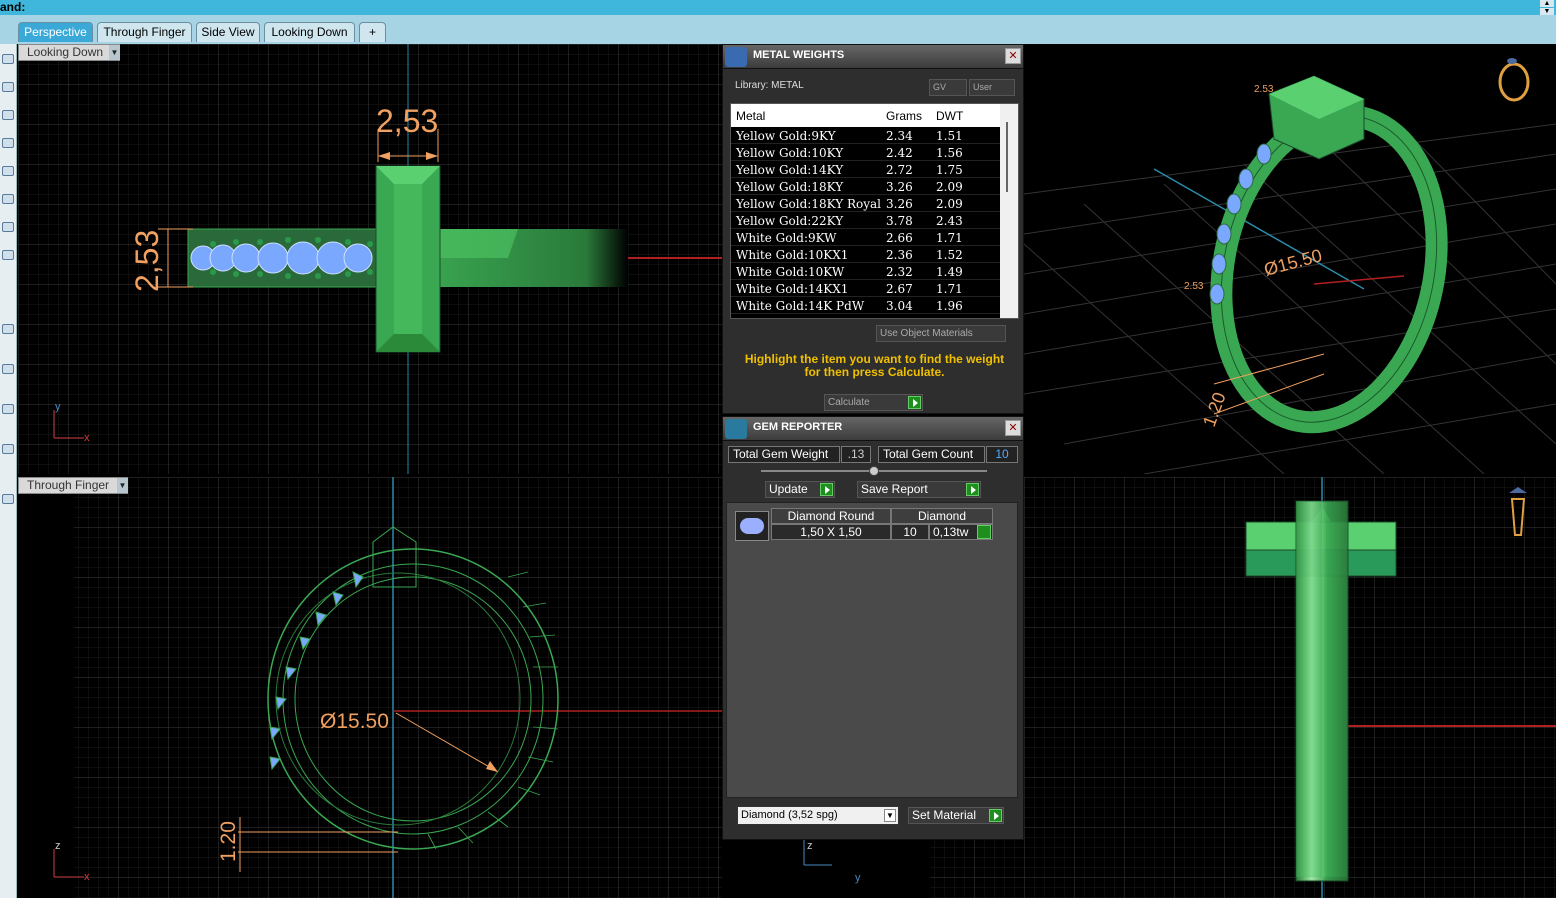 The height and width of the screenshot is (898, 1556). I want to click on col-metal: Metal, so click(750, 116).